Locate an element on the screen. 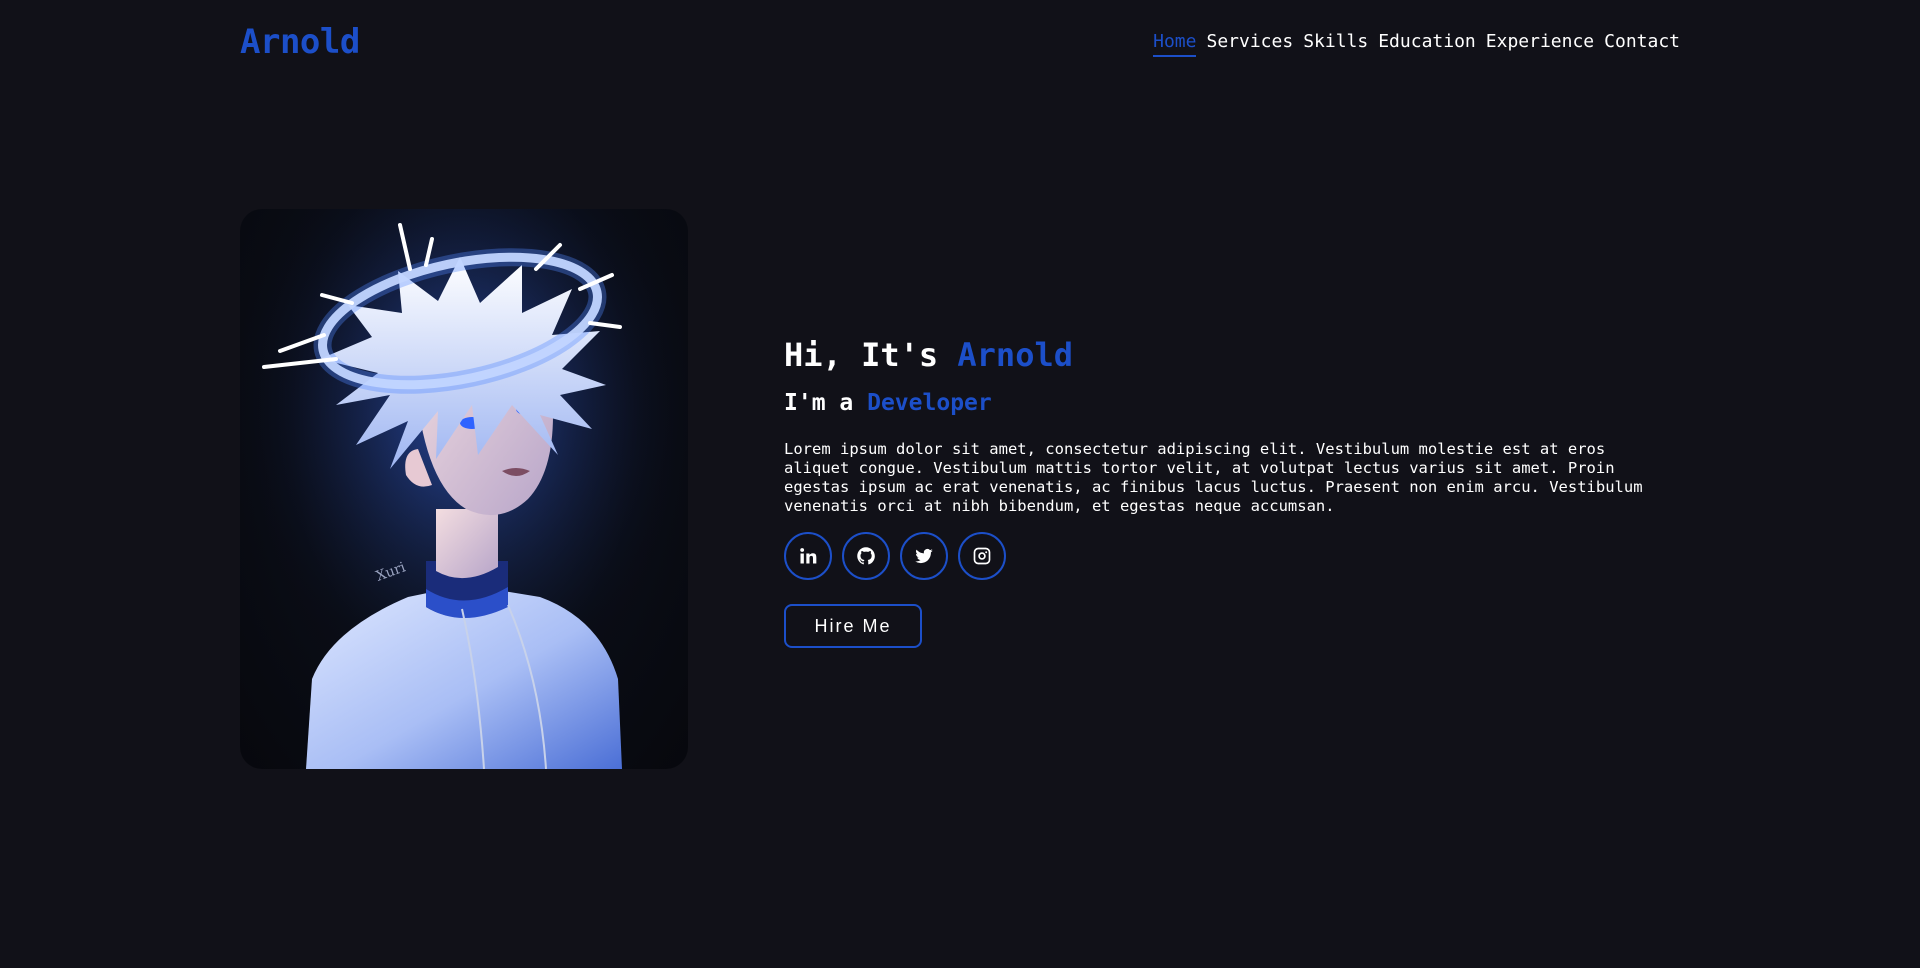 This screenshot has width=1920, height=968. instagram-icon is located at coordinates (982, 556).